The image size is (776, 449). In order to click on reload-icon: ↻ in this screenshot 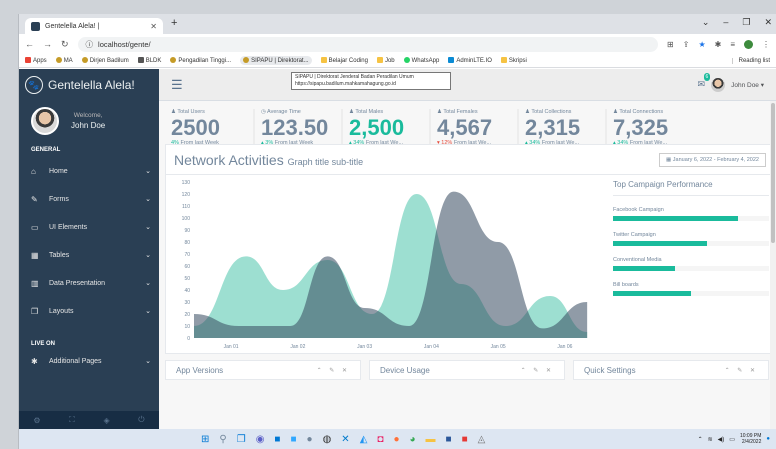, I will do `click(65, 44)`.